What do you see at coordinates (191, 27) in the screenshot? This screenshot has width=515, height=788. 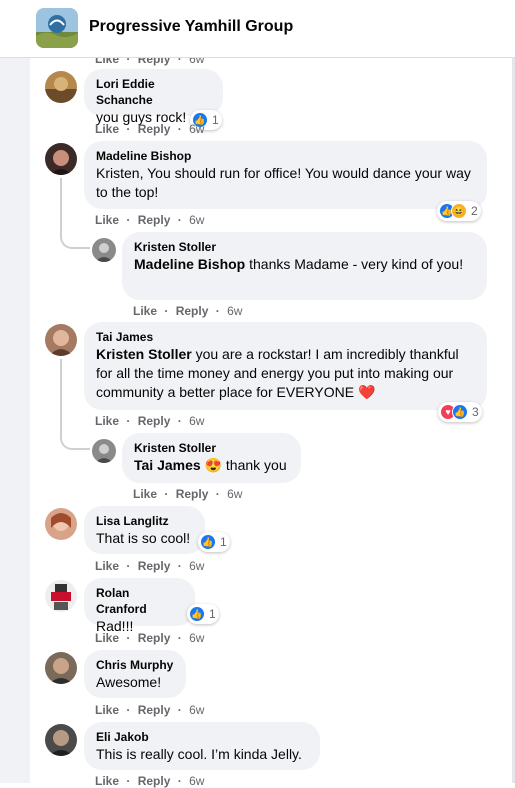 I see `group-name: Progressive Yamhill Group` at bounding box center [191, 27].